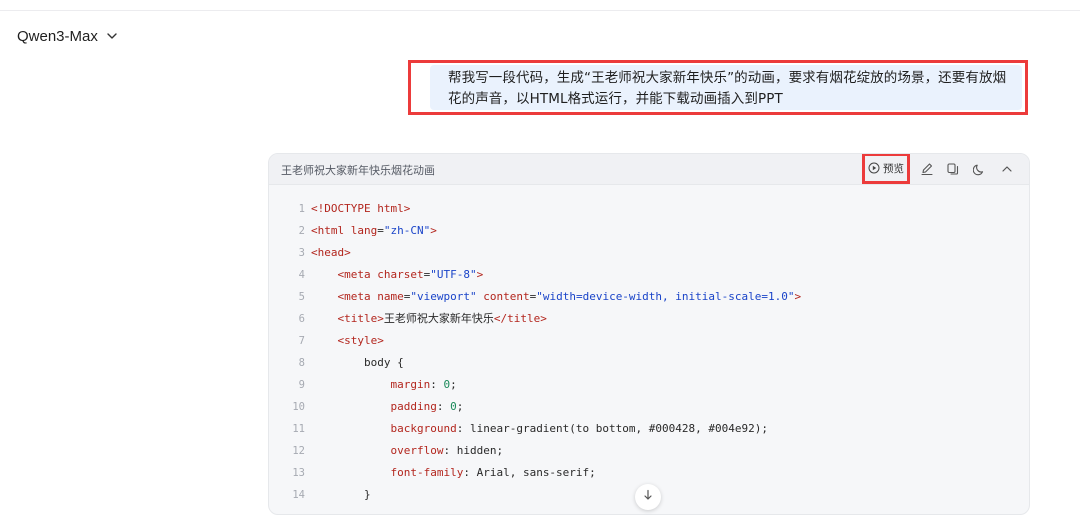  I want to click on scroll-to-bottom-button, so click(648, 497).